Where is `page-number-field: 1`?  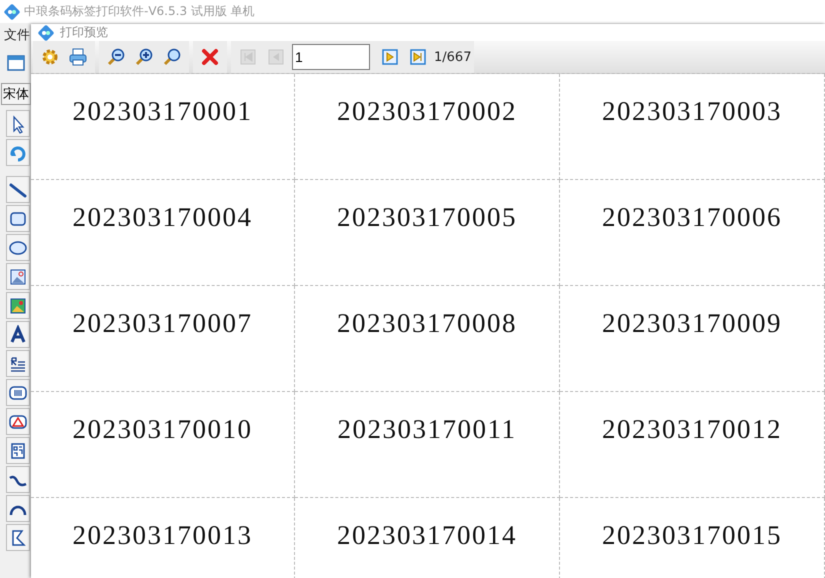 page-number-field: 1 is located at coordinates (331, 57).